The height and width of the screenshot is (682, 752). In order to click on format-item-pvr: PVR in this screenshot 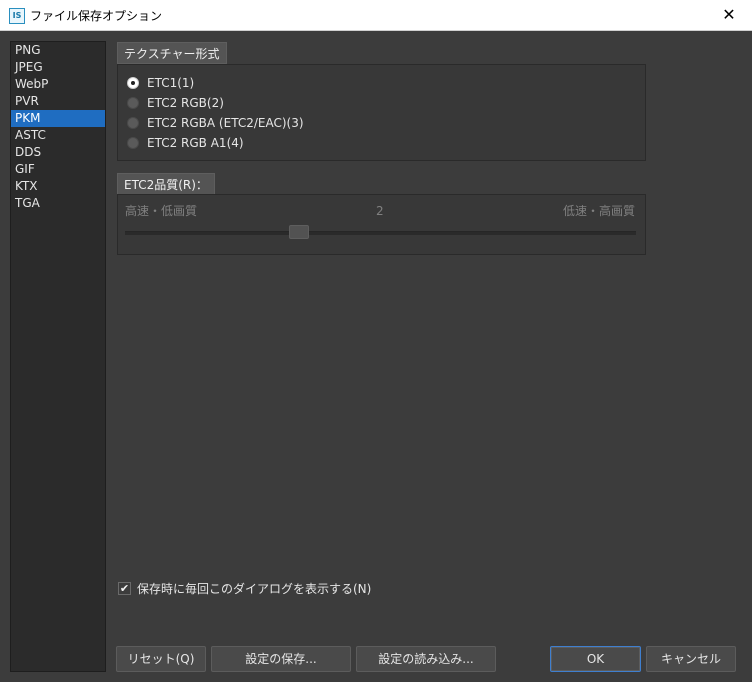, I will do `click(58, 101)`.